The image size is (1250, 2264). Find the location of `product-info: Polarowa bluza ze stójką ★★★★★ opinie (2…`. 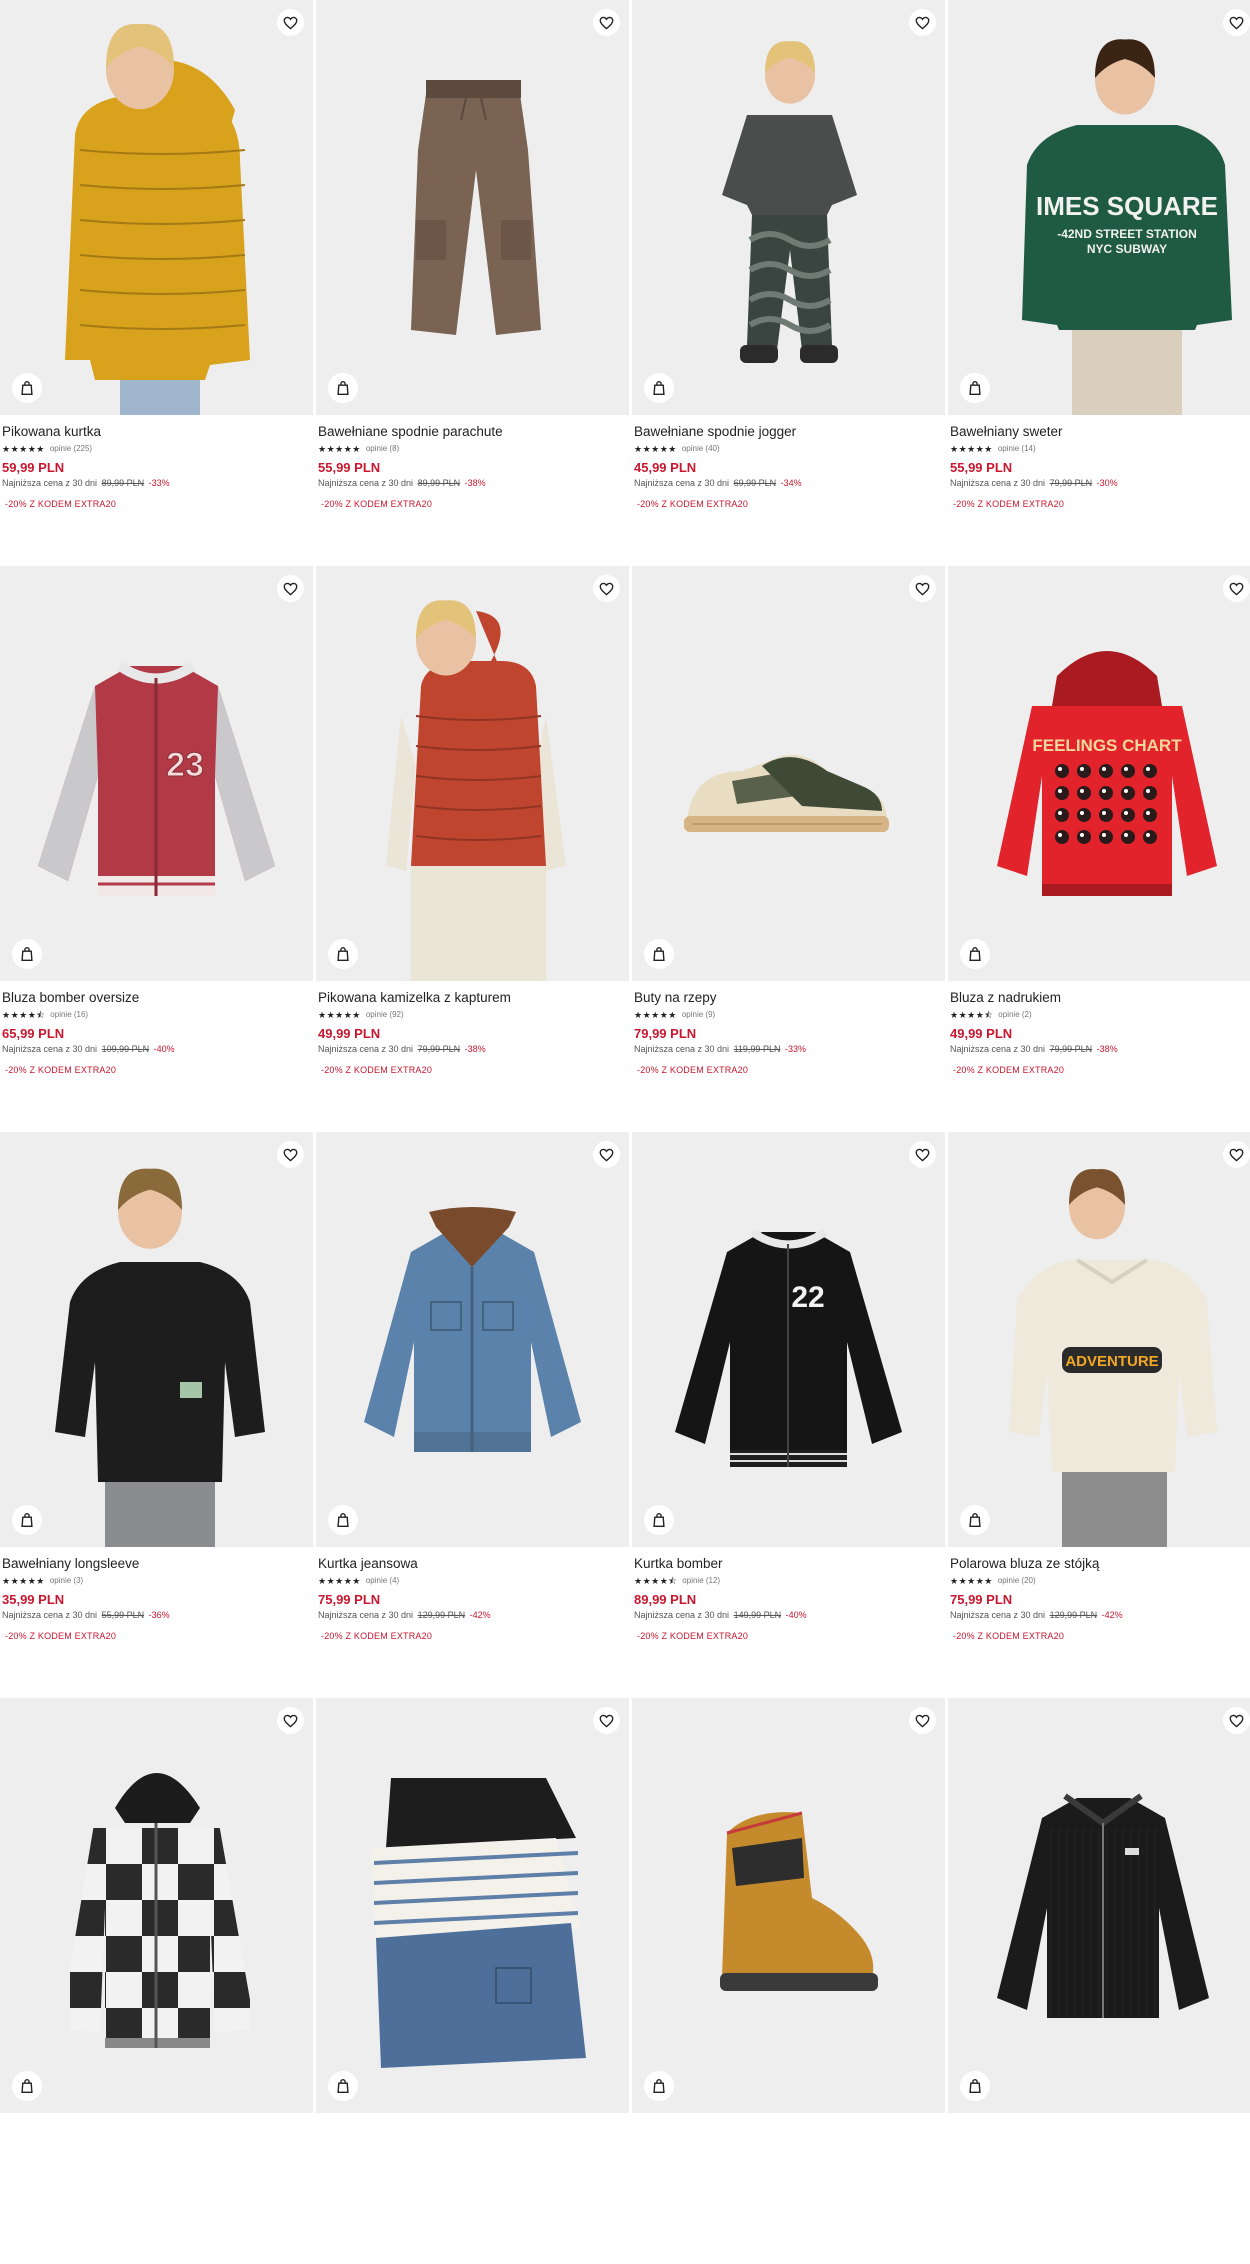

product-info: Polarowa bluza ze stójką ★★★★★ opinie (2… is located at coordinates (1099, 1595).